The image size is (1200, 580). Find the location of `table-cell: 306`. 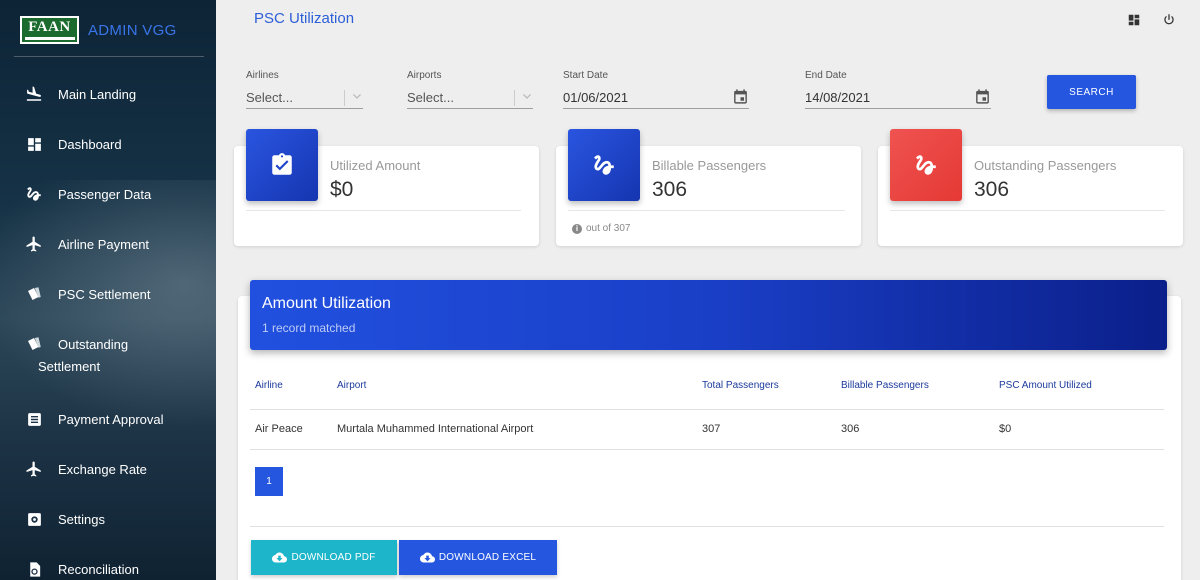

table-cell: 306 is located at coordinates (850, 429).